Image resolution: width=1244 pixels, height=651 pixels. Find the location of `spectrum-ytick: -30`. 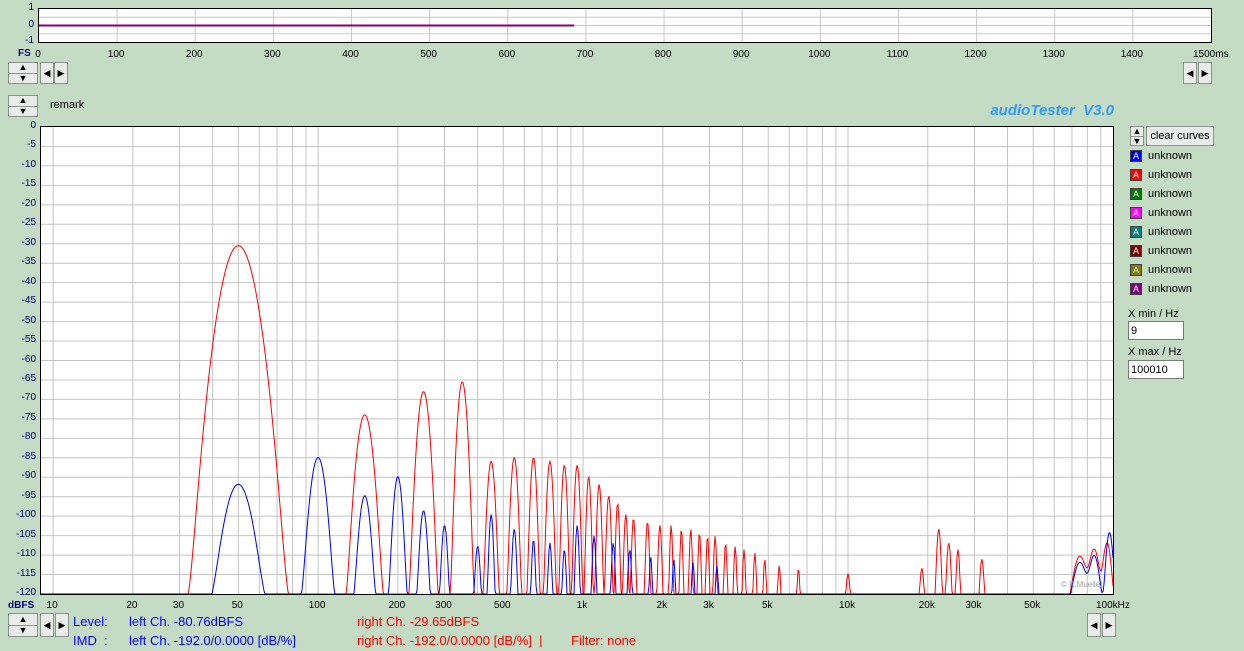

spectrum-ytick: -30 is located at coordinates (28, 242).